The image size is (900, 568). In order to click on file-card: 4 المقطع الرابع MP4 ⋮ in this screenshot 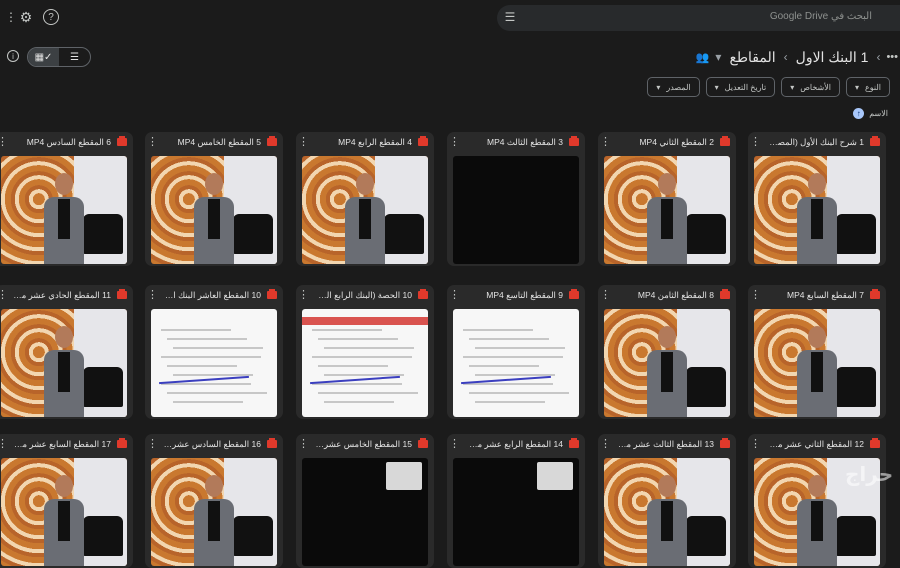, I will do `click(365, 199)`.